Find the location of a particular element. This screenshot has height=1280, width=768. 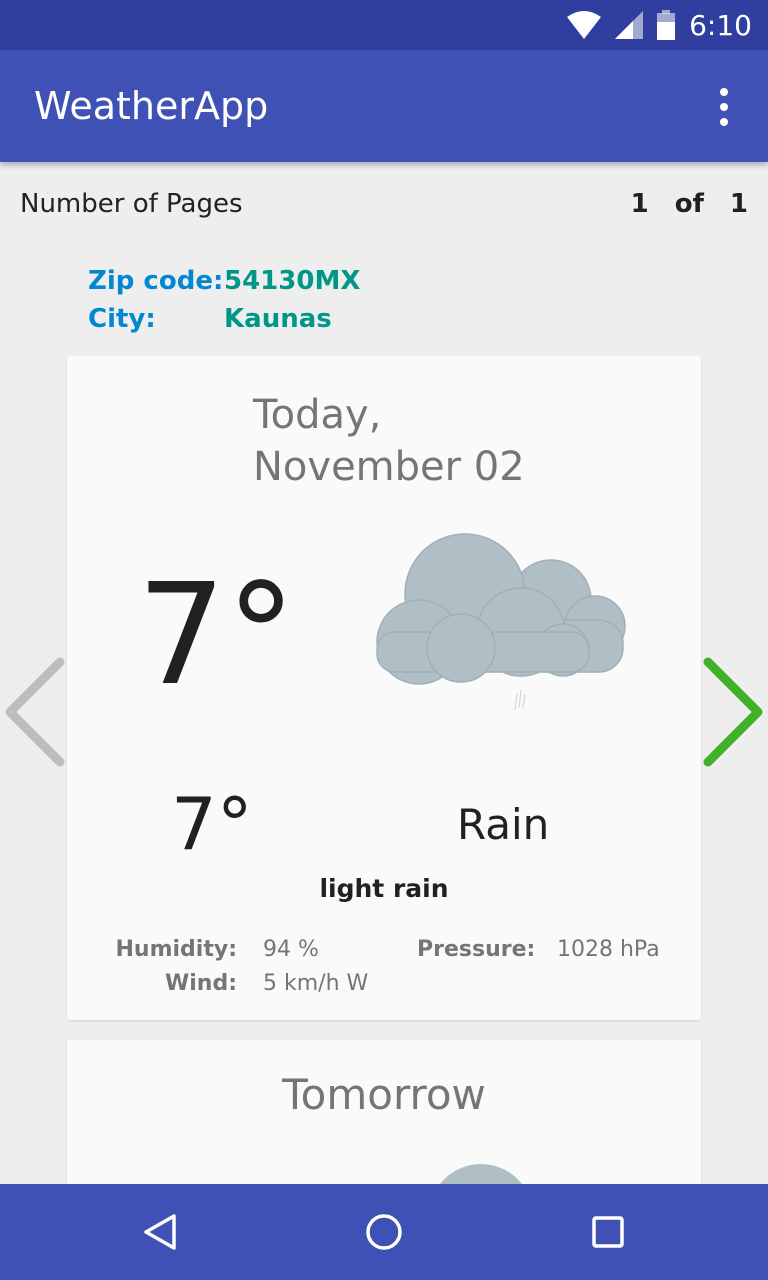

home-circle-icon is located at coordinates (384, 1232).